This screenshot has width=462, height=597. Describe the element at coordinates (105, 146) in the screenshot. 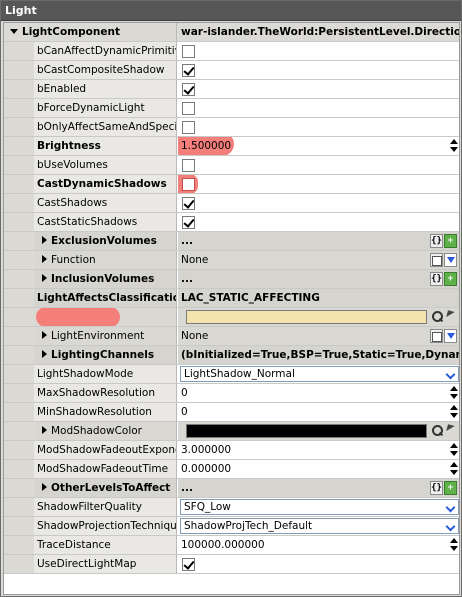

I see `property-name: Brightness` at that location.